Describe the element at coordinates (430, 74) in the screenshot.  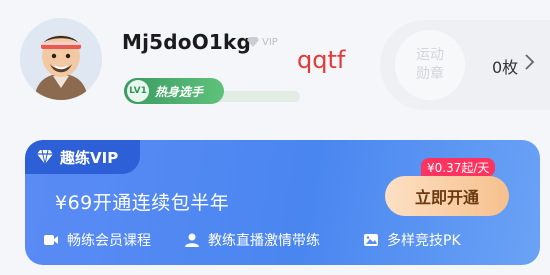
I see `medal-label-line2: 勋章` at that location.